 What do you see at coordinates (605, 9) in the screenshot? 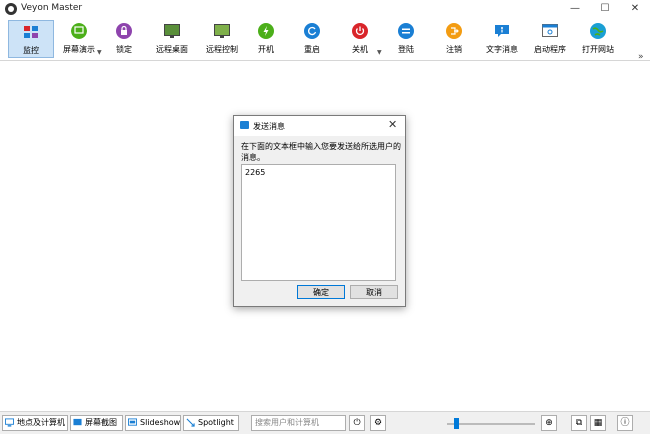
I see `maximize-button: ☐` at bounding box center [605, 9].